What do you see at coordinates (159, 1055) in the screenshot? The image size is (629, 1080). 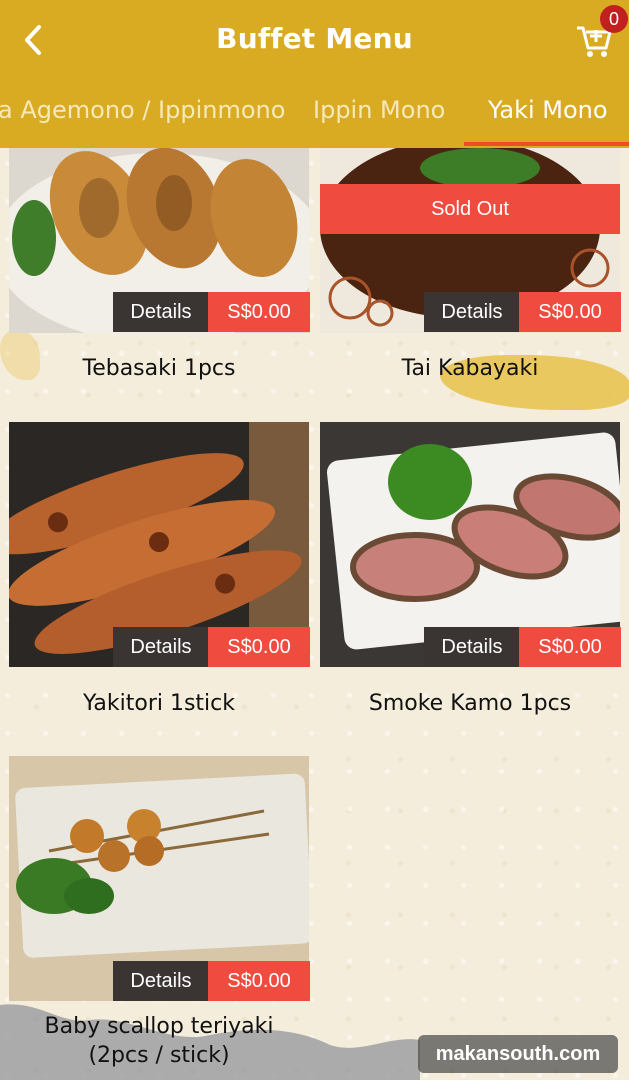 I see `item-name-line2: (2pcs / stick)` at bounding box center [159, 1055].